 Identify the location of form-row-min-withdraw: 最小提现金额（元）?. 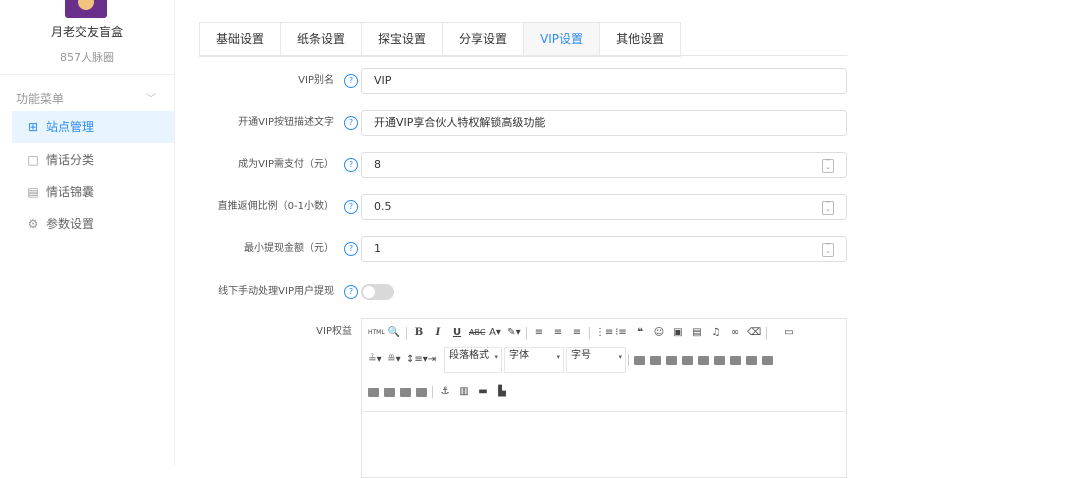
(269, 249).